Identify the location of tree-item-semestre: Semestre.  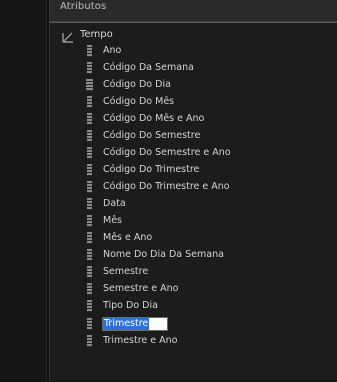
(193, 273).